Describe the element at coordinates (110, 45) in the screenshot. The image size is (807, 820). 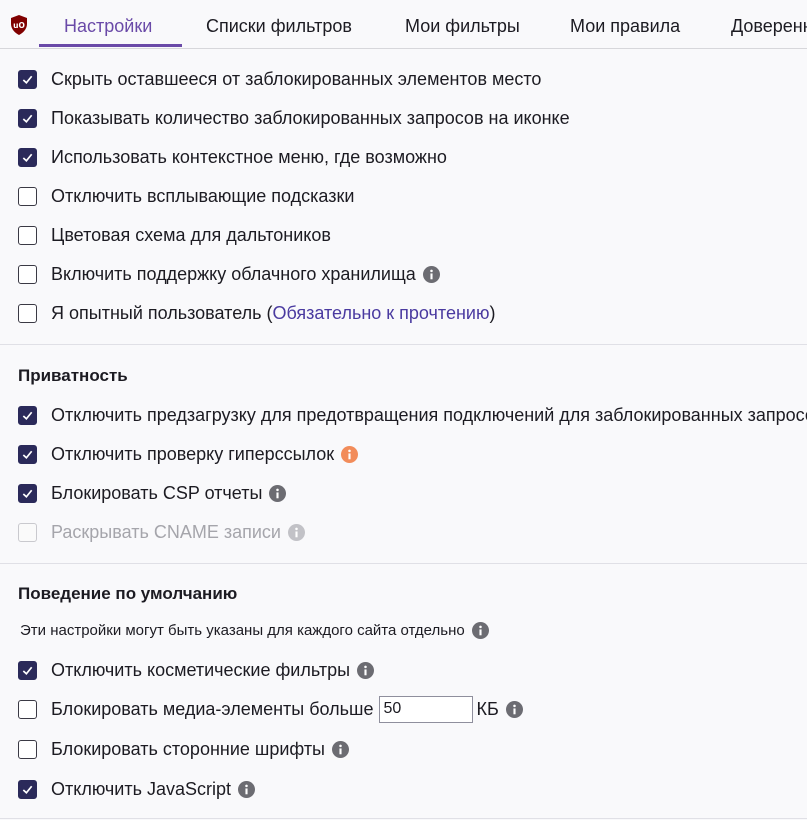
I see `active-tab-indicator` at that location.